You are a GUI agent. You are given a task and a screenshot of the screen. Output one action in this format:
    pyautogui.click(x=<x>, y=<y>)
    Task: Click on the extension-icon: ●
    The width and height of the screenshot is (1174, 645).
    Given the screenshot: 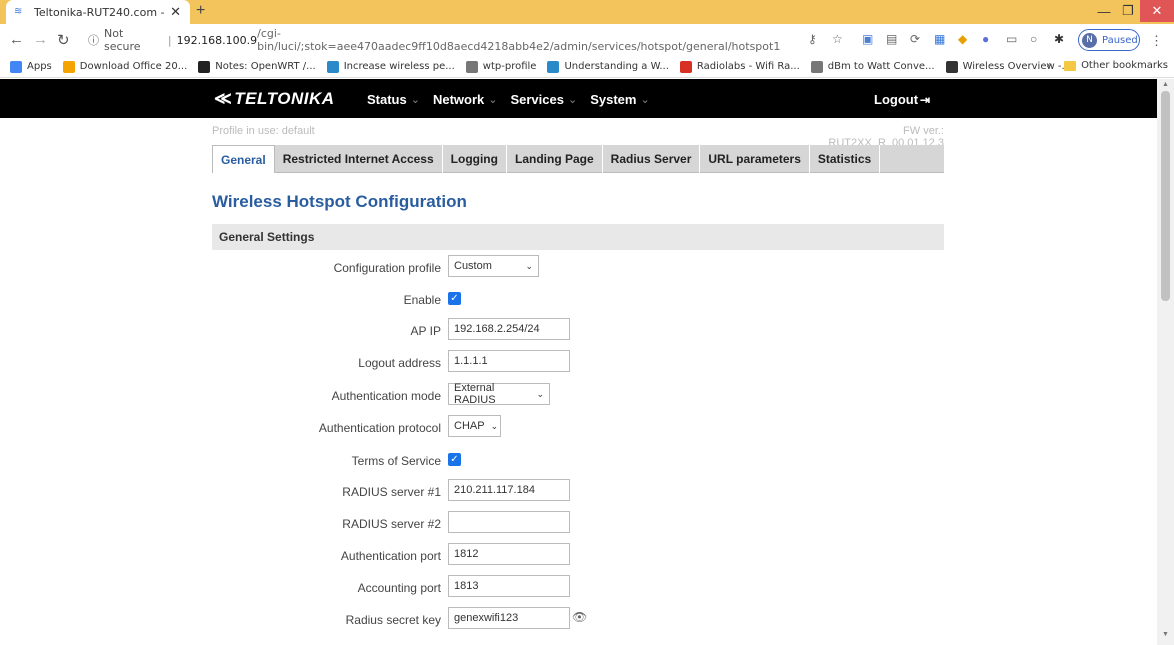 What is the action you would take?
    pyautogui.click(x=985, y=39)
    